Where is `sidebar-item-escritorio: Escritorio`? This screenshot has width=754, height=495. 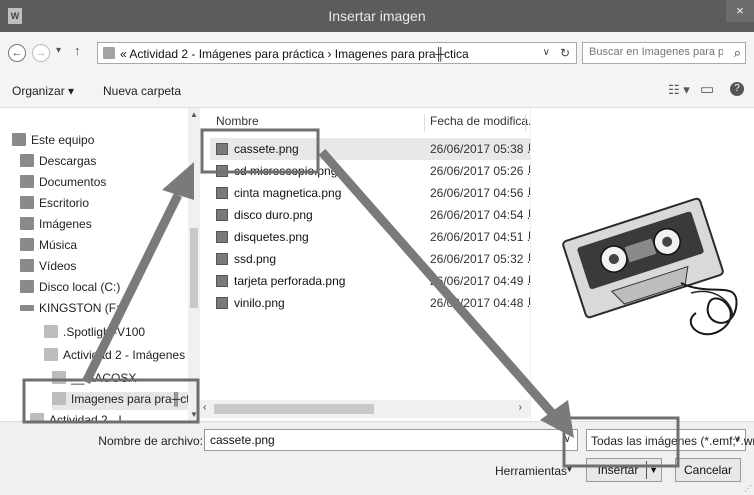
sidebar-item-escritorio: Escritorio is located at coordinates (54, 205).